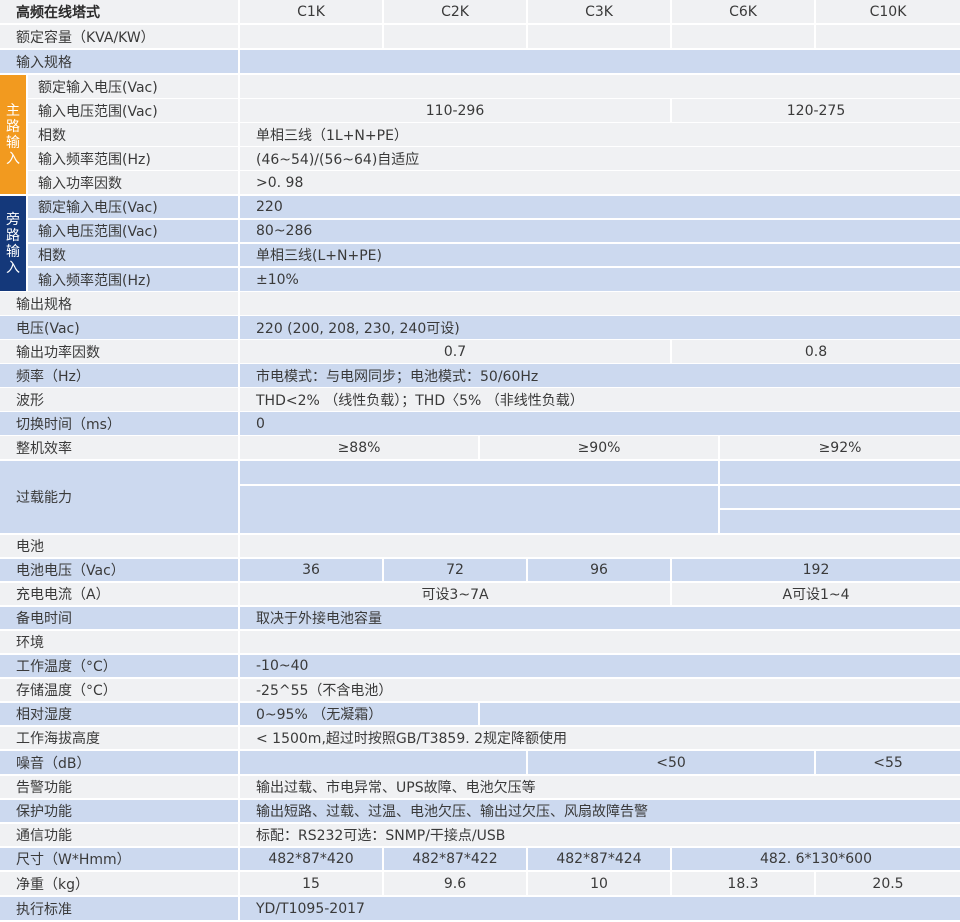  What do you see at coordinates (600, 811) in the screenshot?
I see `protection-function-value: 输出短路、过载、过温、电池欠压、输出过欠压、风扇故障告警` at bounding box center [600, 811].